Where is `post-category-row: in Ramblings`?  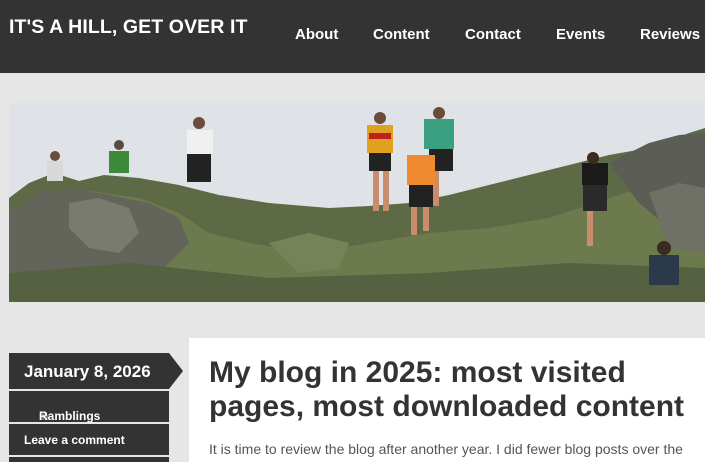
post-category-row: in Ramblings is located at coordinates (89, 407).